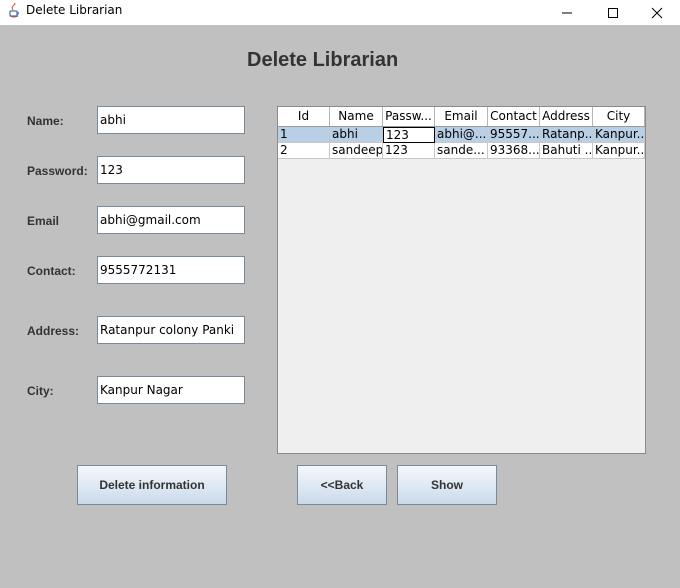  Describe the element at coordinates (356, 151) in the screenshot. I see `table-cell: sandeep` at that location.